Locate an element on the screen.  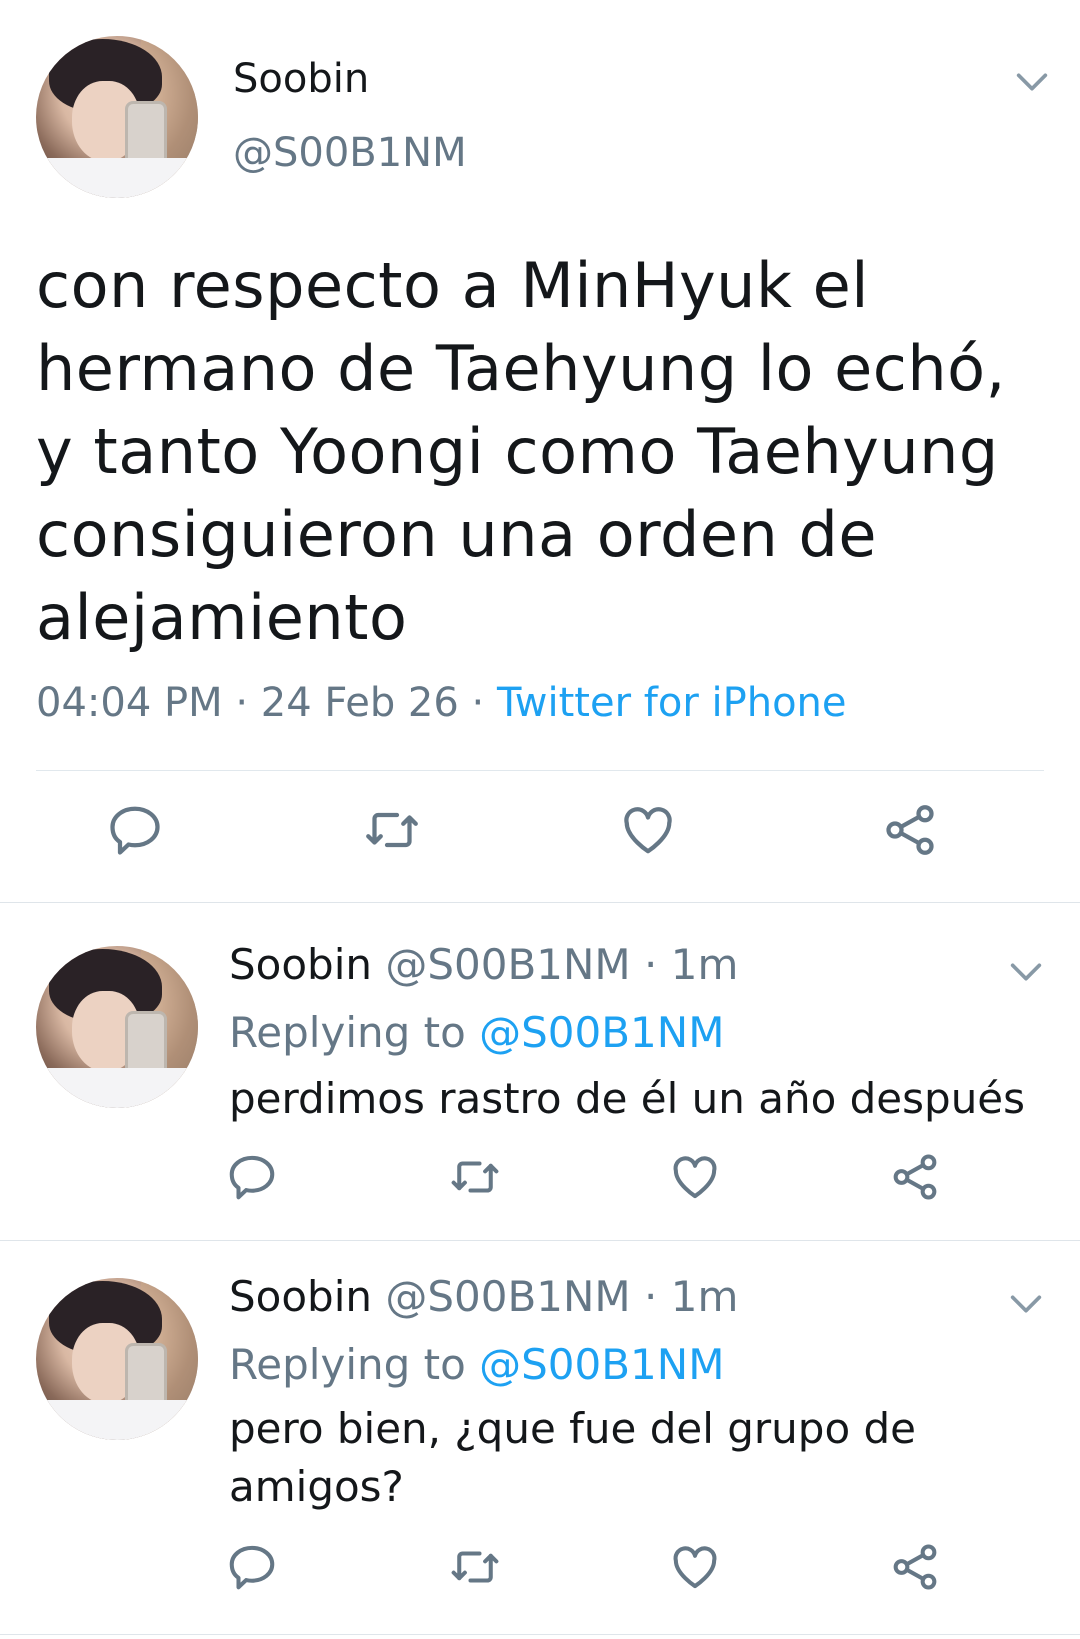
reply-text: perdimos rastro de él un año después is located at coordinates (627, 1098).